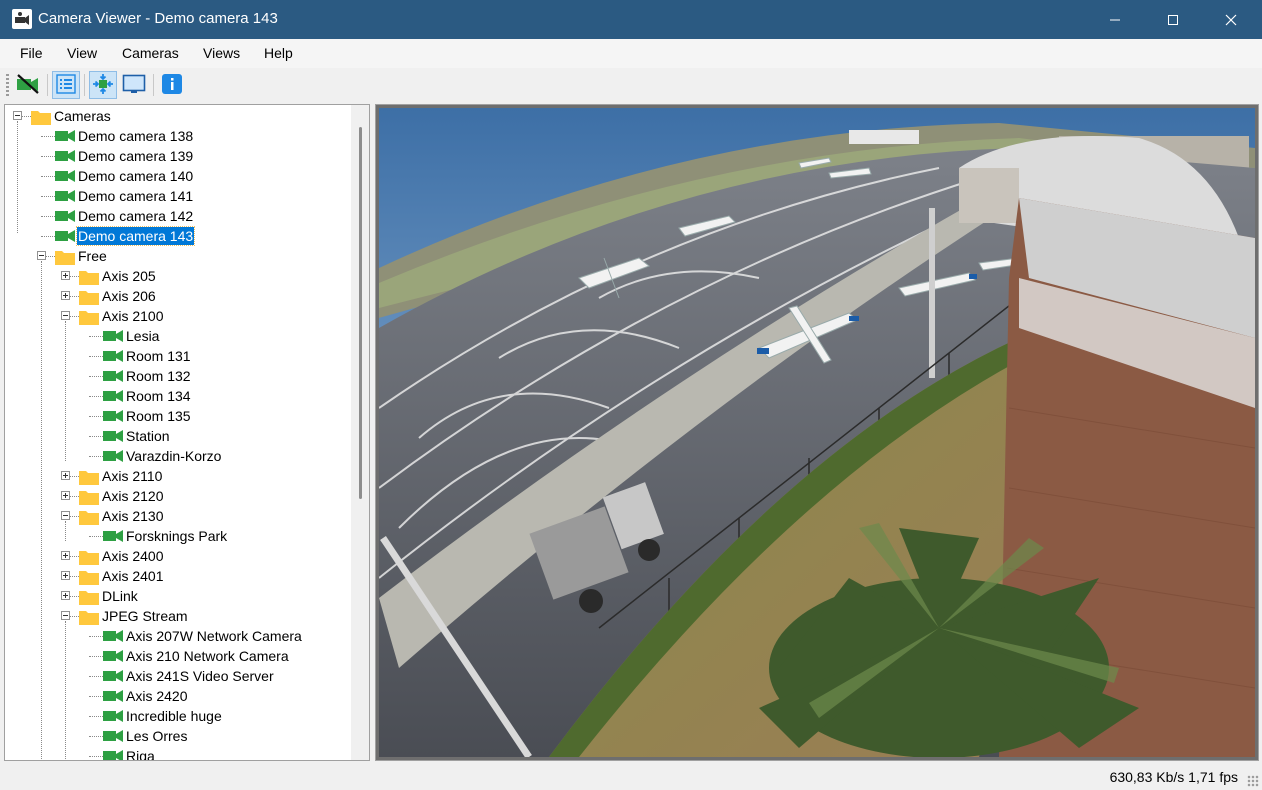  Describe the element at coordinates (177, 276) in the screenshot. I see `tree-folder-axis-205: Axis 205` at that location.